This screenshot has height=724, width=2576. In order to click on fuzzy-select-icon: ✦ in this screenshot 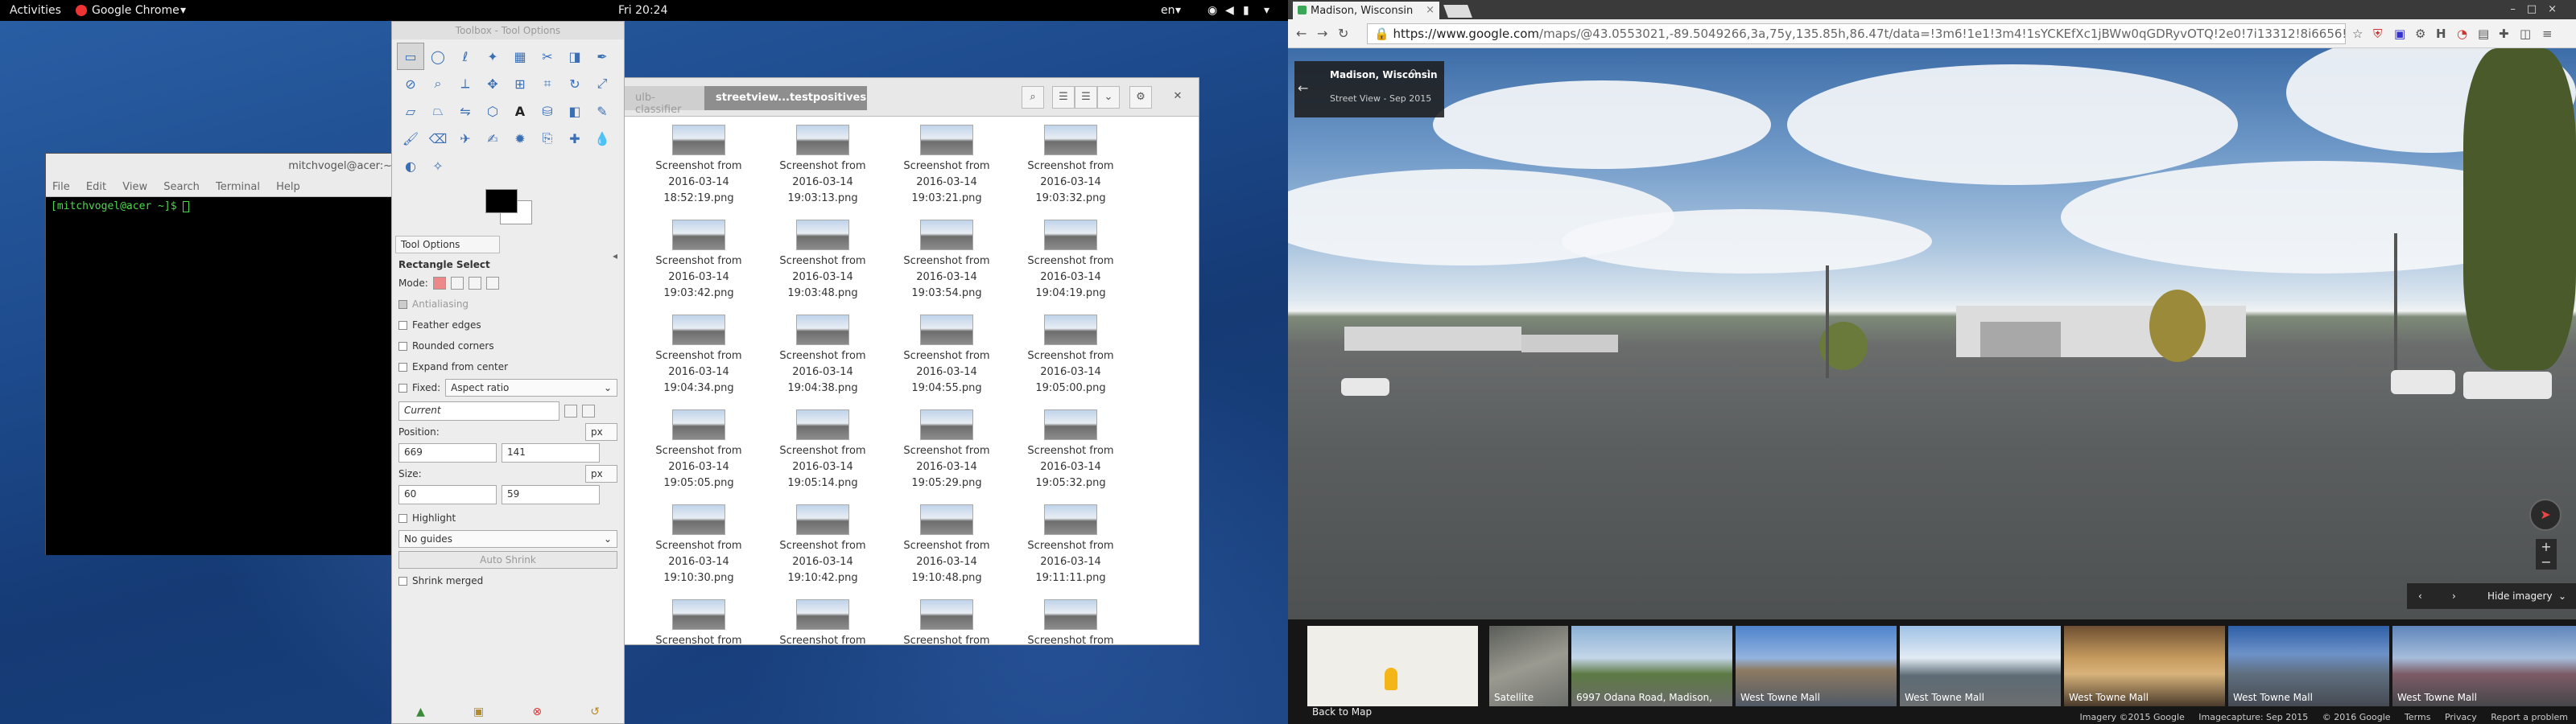, I will do `click(492, 56)`.